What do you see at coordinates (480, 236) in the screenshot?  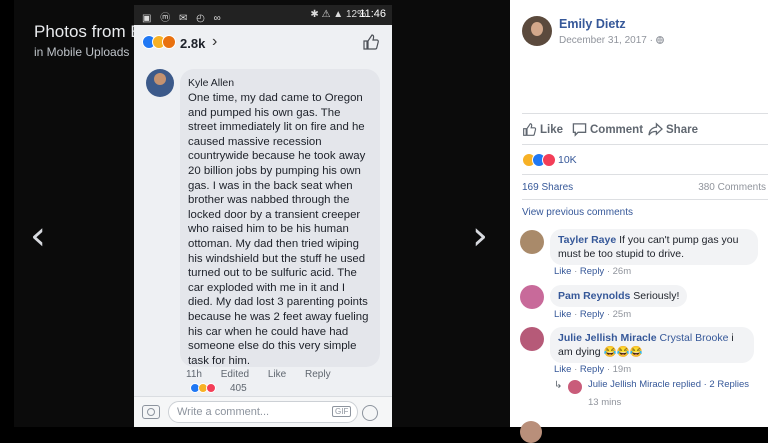 I see `next-photo-arrow-icon: ›` at bounding box center [480, 236].